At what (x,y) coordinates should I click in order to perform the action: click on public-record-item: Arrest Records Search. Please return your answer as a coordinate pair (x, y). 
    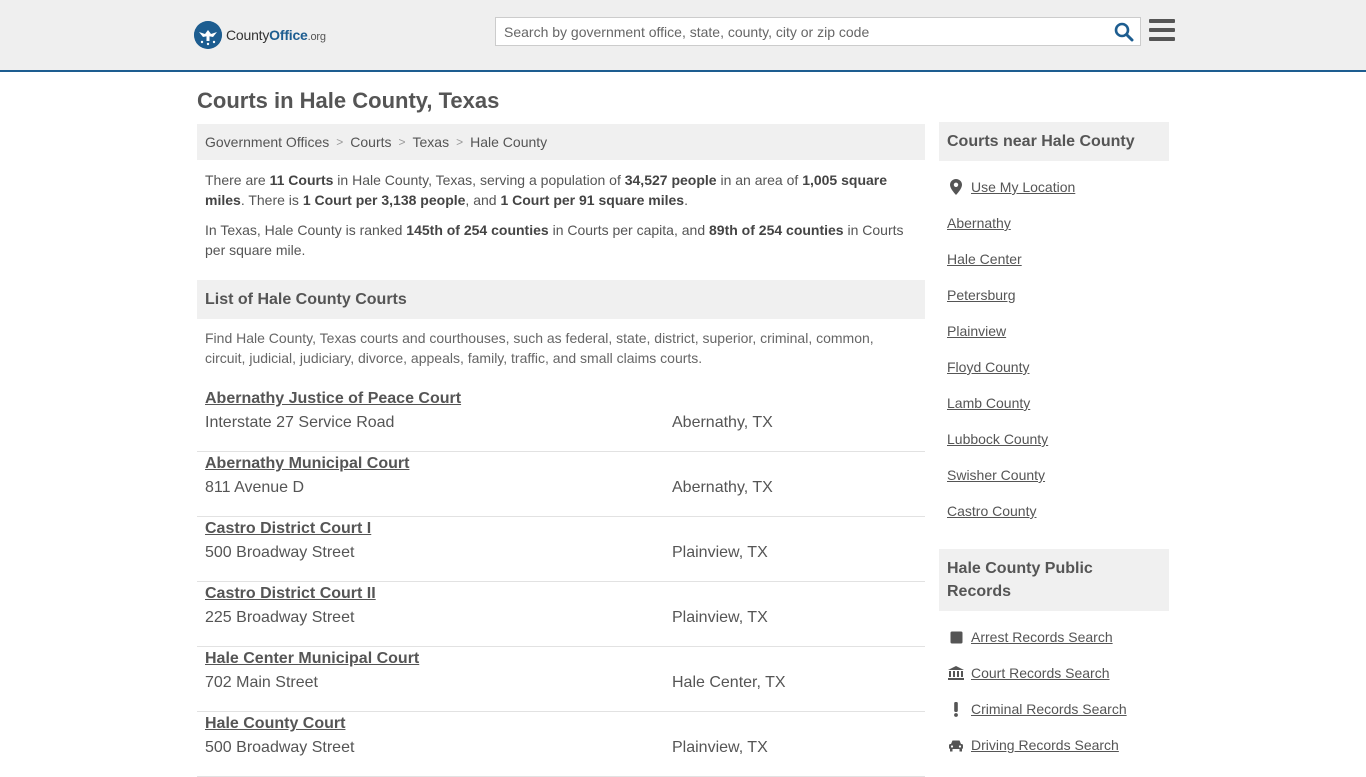
    Looking at the image, I should click on (1054, 637).